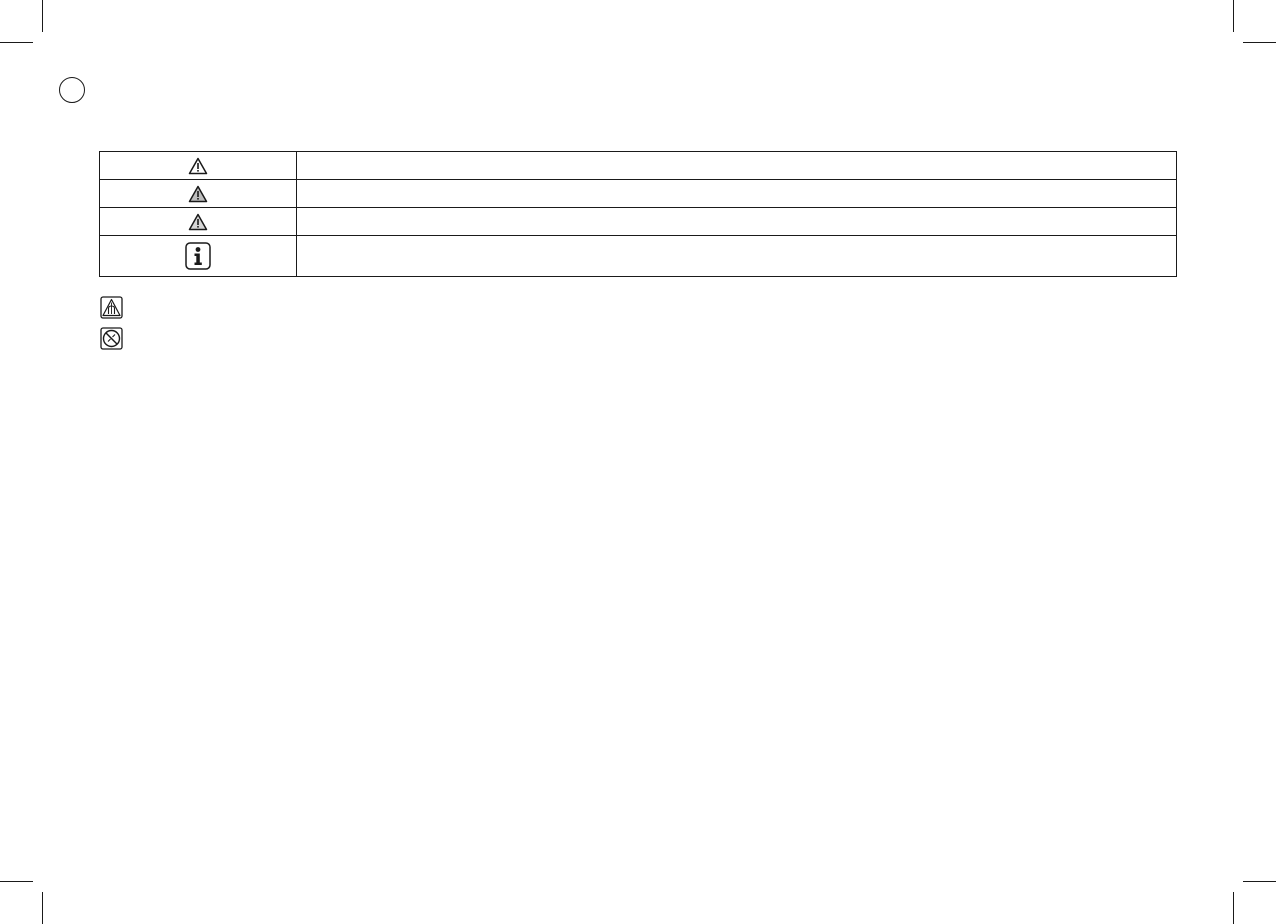 This screenshot has height=924, width=1276. I want to click on crop-mark-top-right-h, so click(1259, 42).